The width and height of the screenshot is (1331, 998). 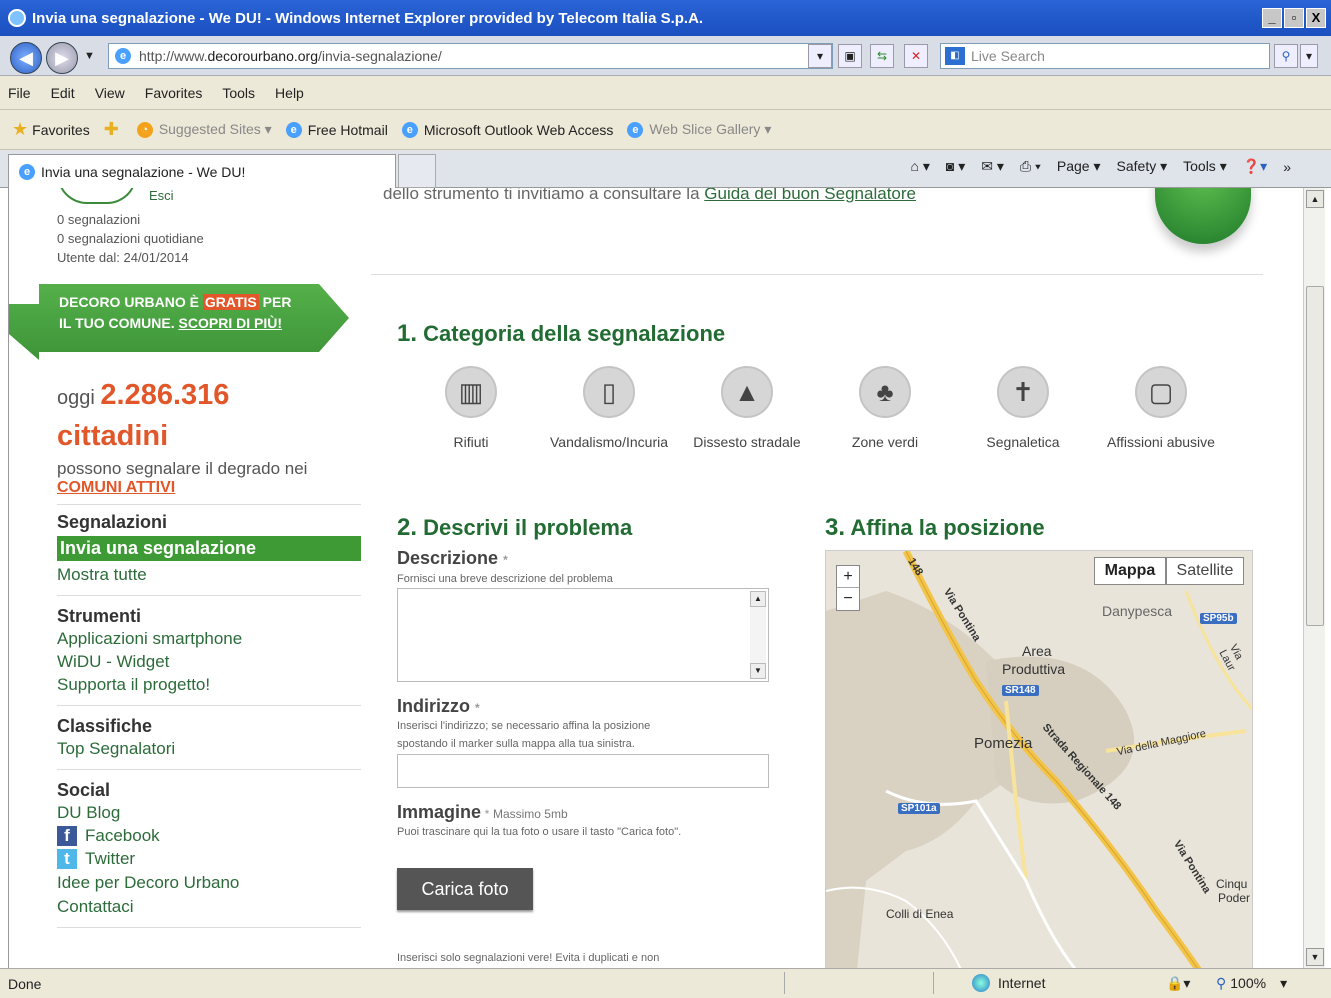 What do you see at coordinates (1105, 56) in the screenshot?
I see `search-input: ◧ Live Search` at bounding box center [1105, 56].